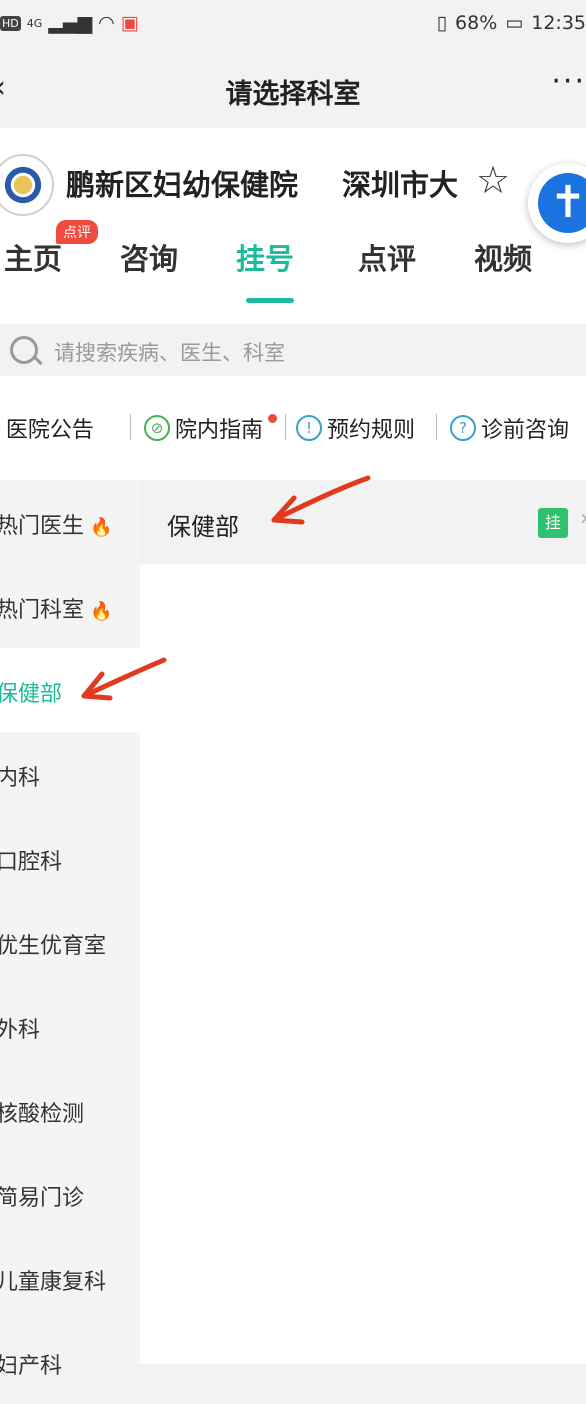 The image size is (586, 1404). What do you see at coordinates (293, 25) in the screenshot?
I see `status-bar: HD 4G ▂▄▆ ◠ ▣ ▯ 68% ▭ 12:35` at bounding box center [293, 25].